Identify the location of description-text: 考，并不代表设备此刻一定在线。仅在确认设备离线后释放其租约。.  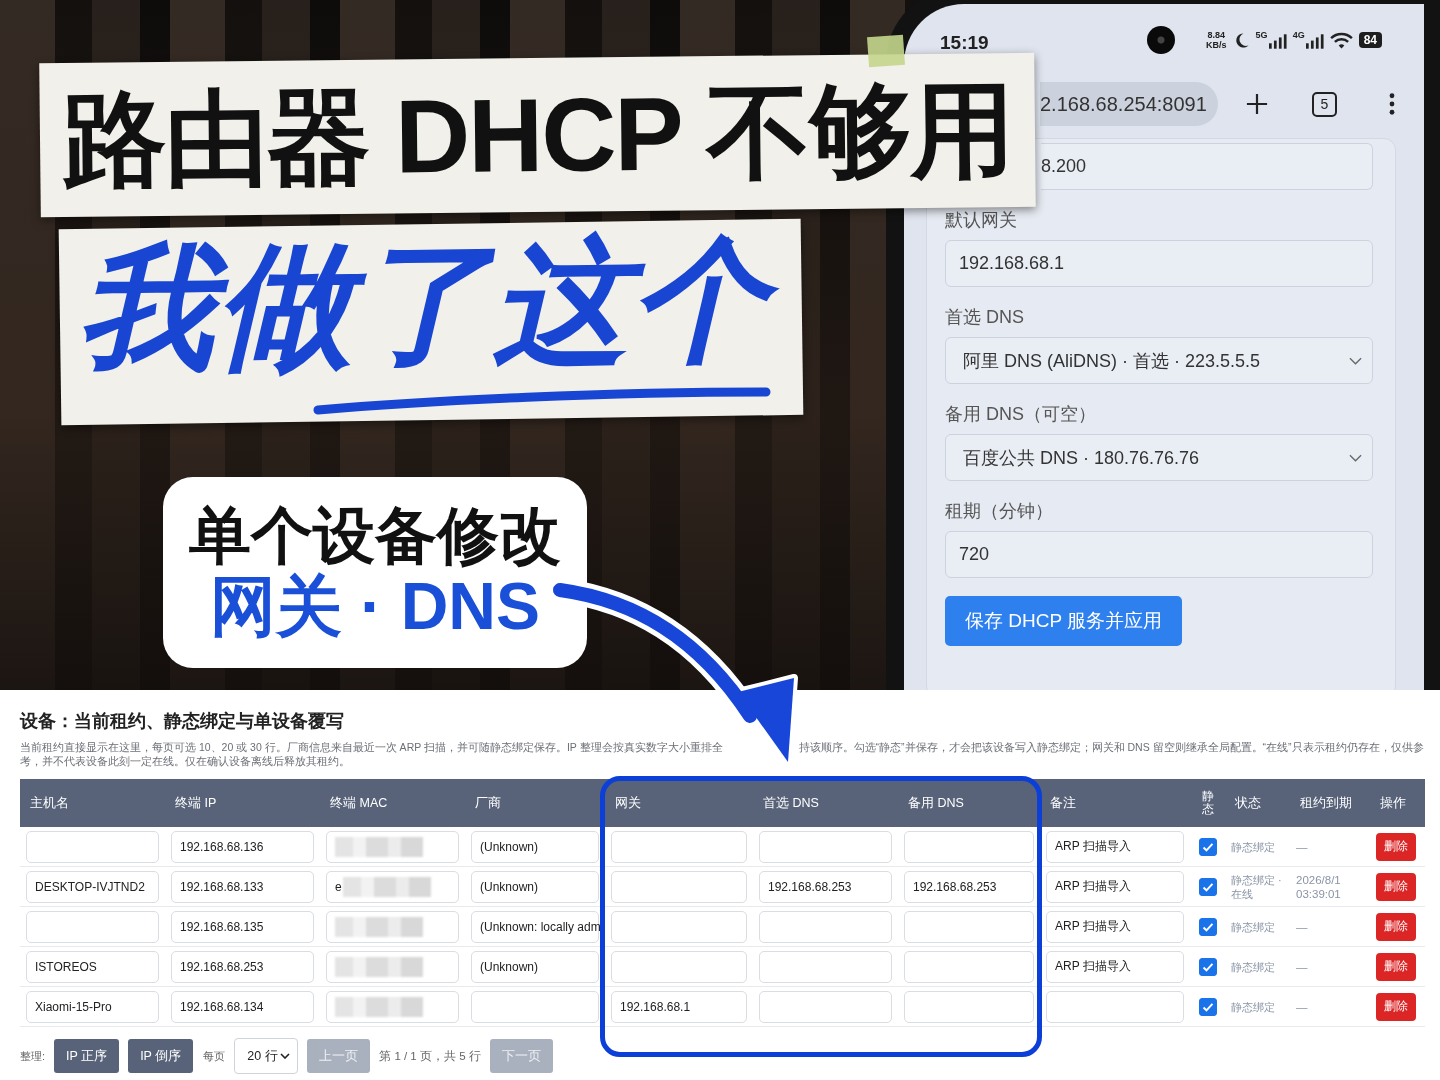
(185, 761).